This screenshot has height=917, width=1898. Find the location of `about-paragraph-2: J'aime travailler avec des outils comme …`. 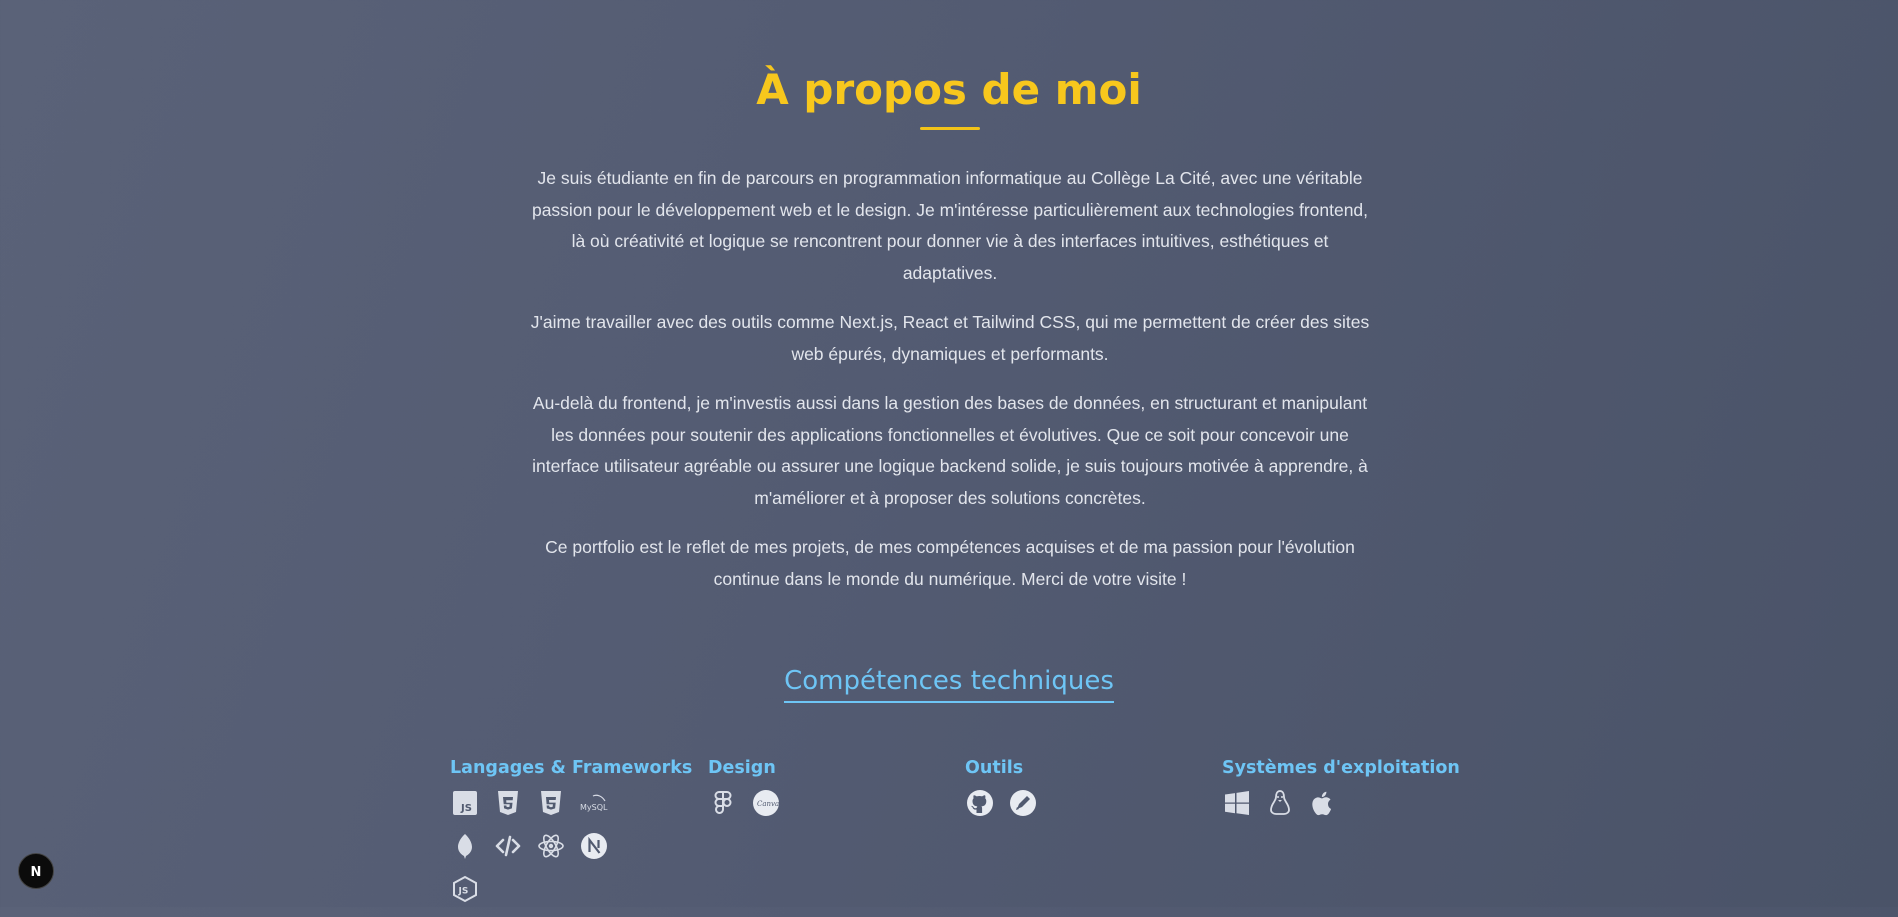

about-paragraph-2: J'aime travailler avec des outils comme … is located at coordinates (950, 338).